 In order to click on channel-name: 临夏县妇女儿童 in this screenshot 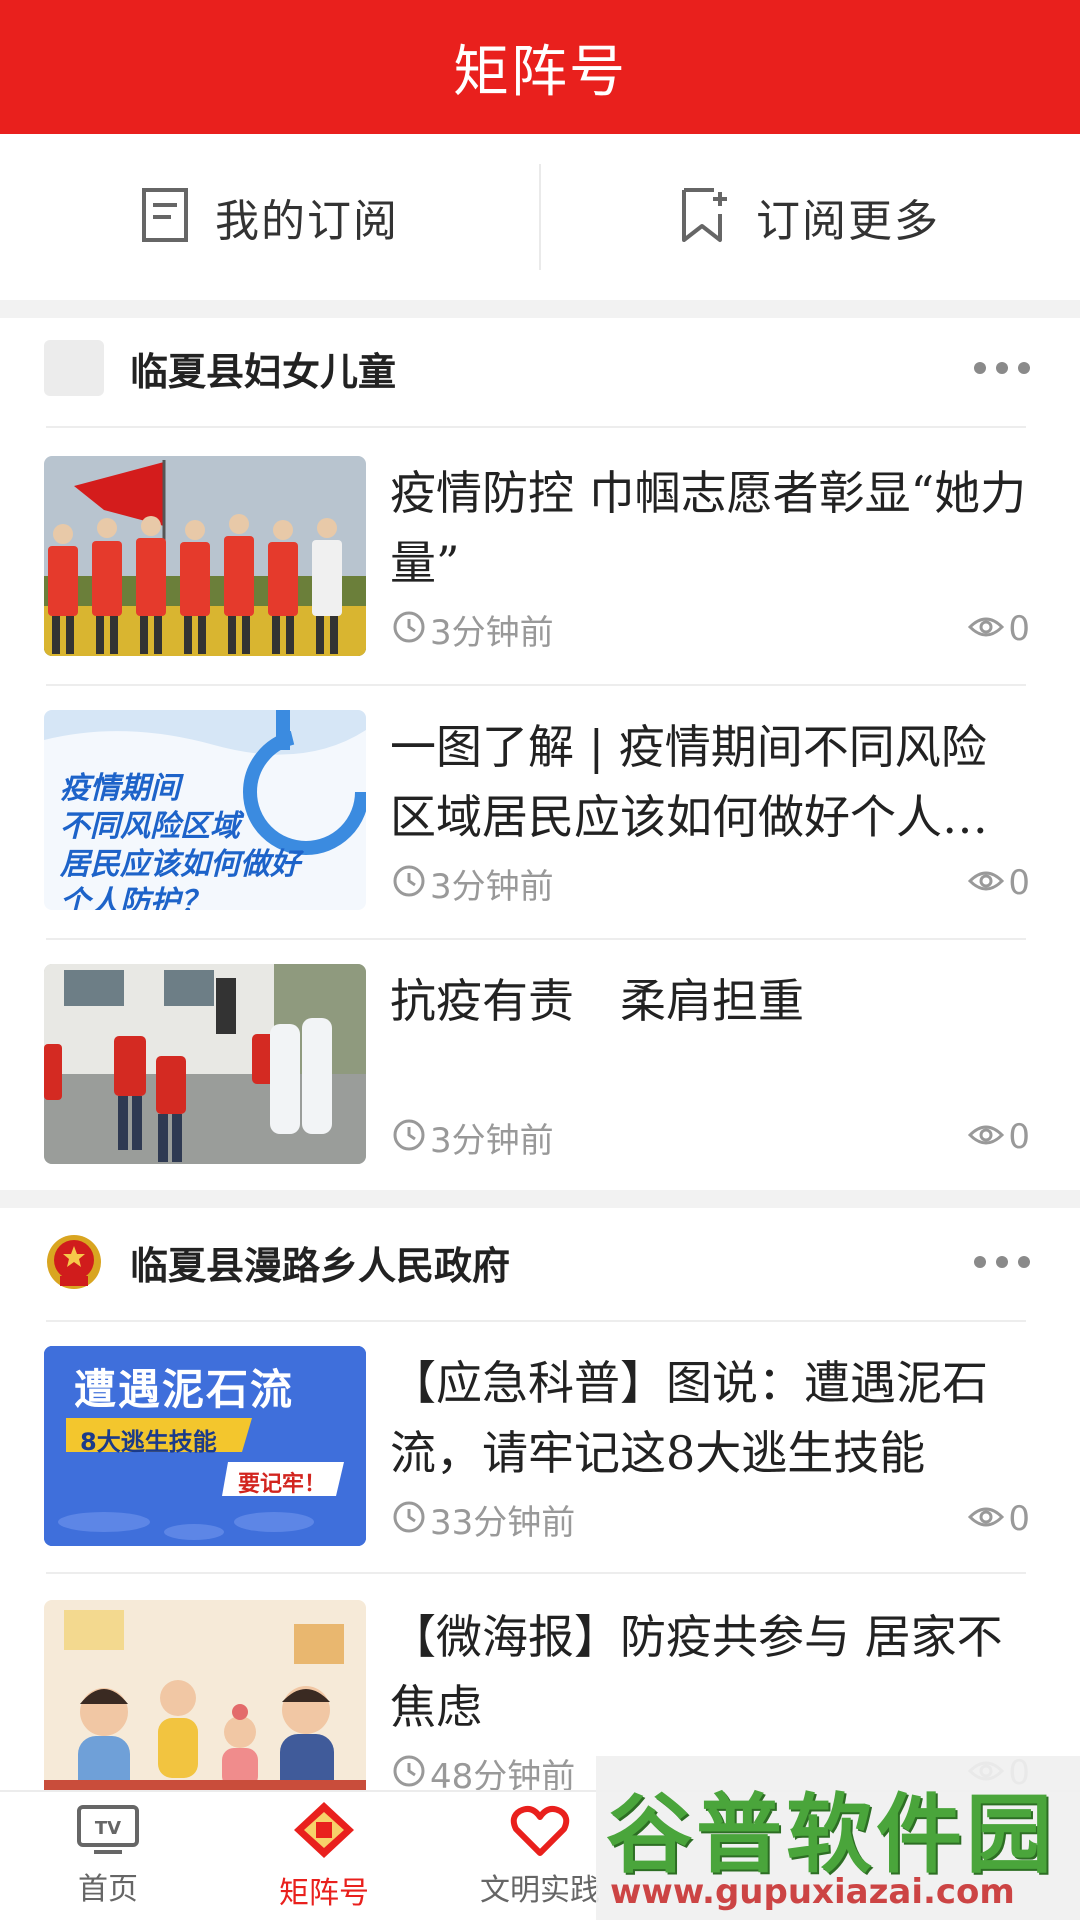, I will do `click(263, 371)`.